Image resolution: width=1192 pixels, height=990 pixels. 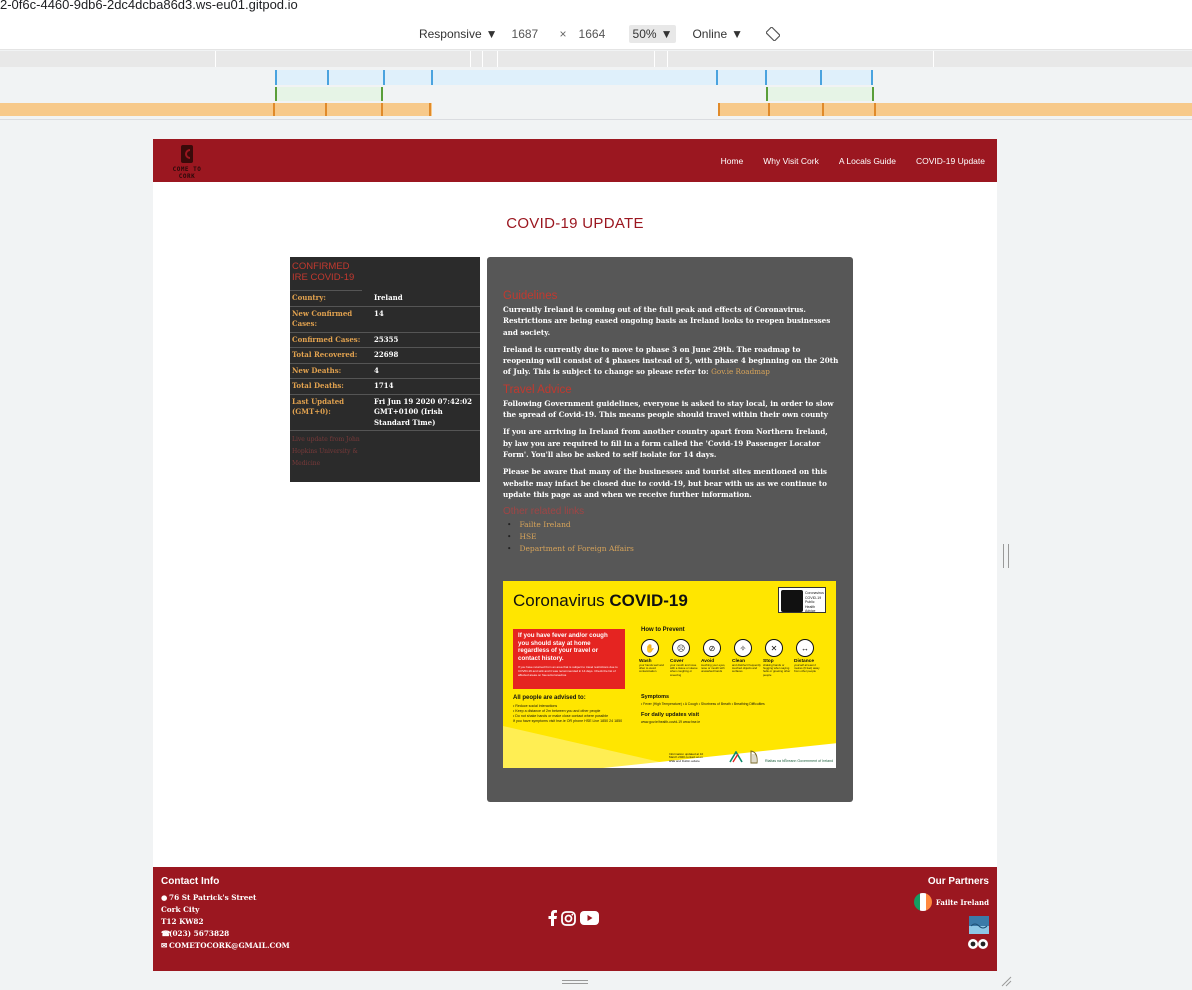 I want to click on stat-label: New Confirmed Cases:, so click(x=331, y=319).